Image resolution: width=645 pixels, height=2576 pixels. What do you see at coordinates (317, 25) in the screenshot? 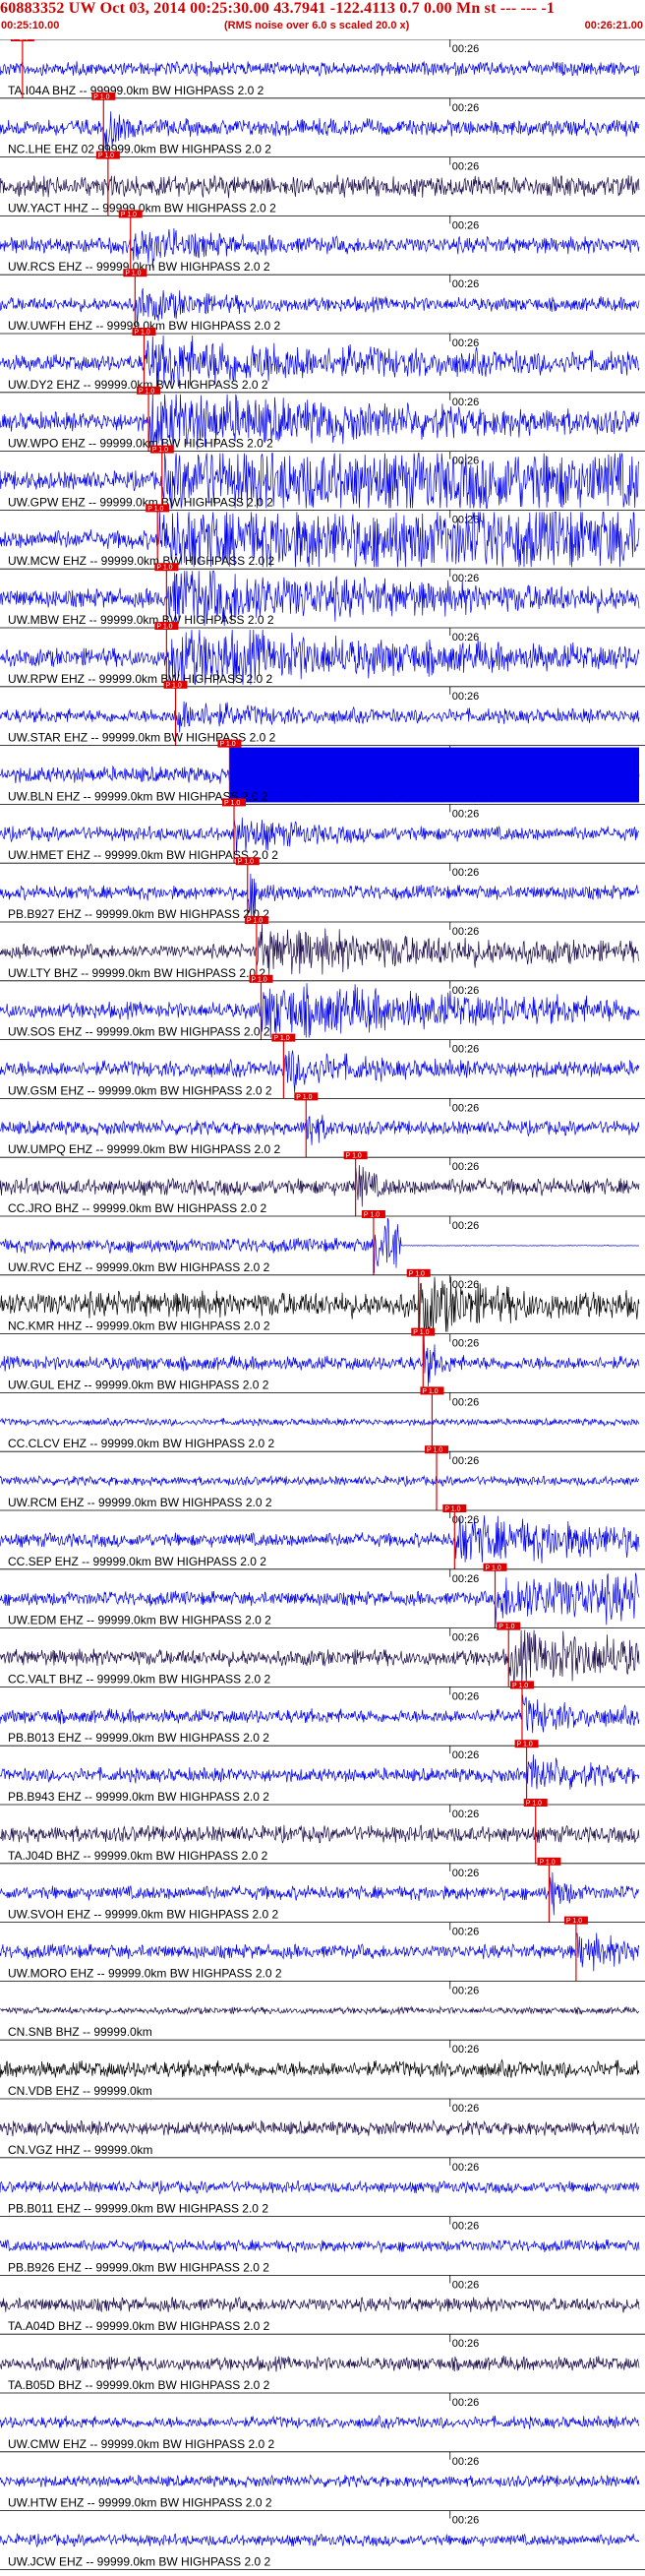
I see `rms-note: (RMS noise over 6.0 s scaled 20.0 x)` at bounding box center [317, 25].